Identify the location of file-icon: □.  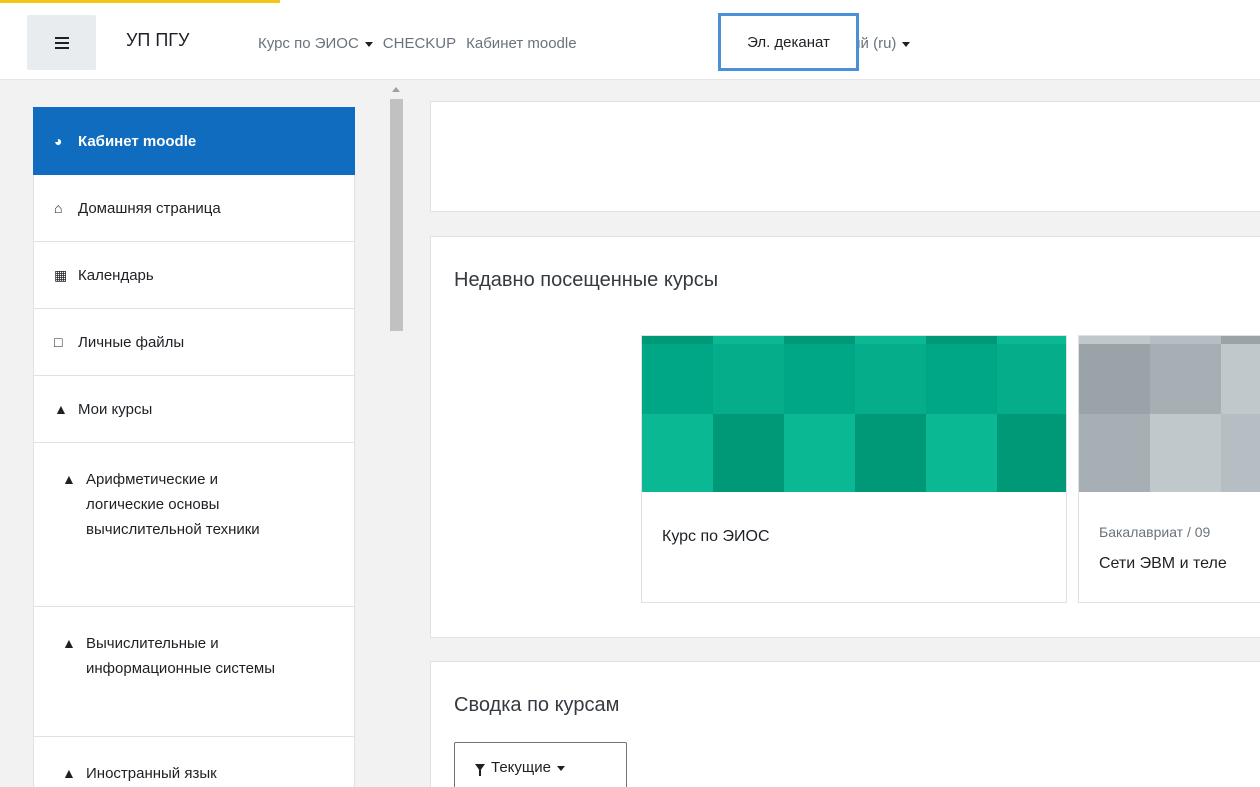
(58, 342).